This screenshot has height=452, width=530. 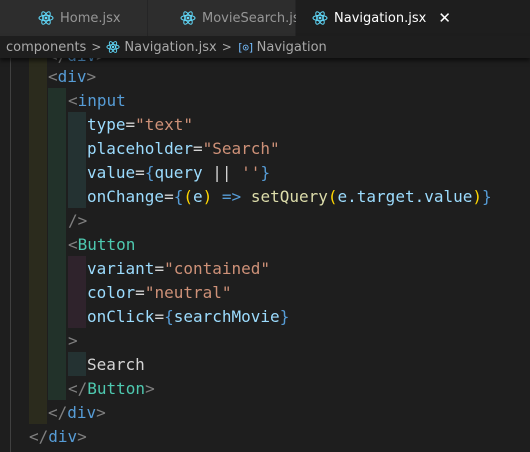 What do you see at coordinates (46, 47) in the screenshot?
I see `breadcrumb-folder: components` at bounding box center [46, 47].